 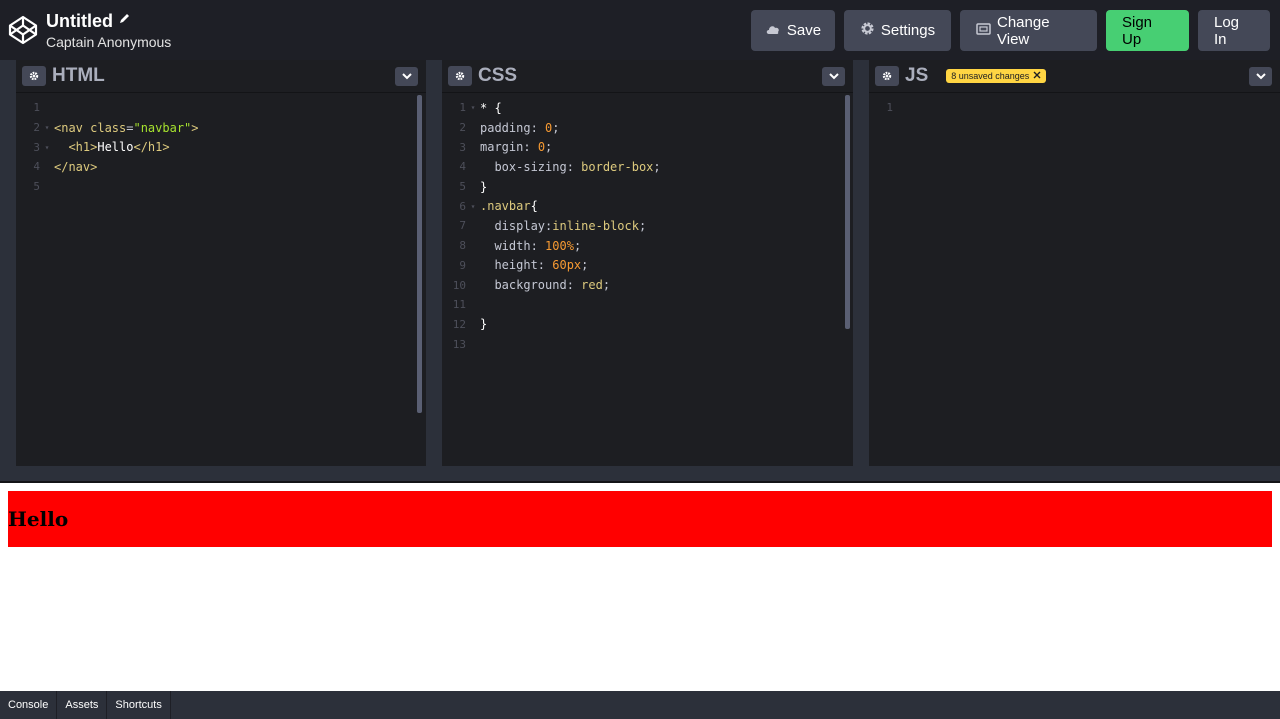 What do you see at coordinates (560, 166) in the screenshot?
I see `code-line: 4 box-sizing: border-box;` at bounding box center [560, 166].